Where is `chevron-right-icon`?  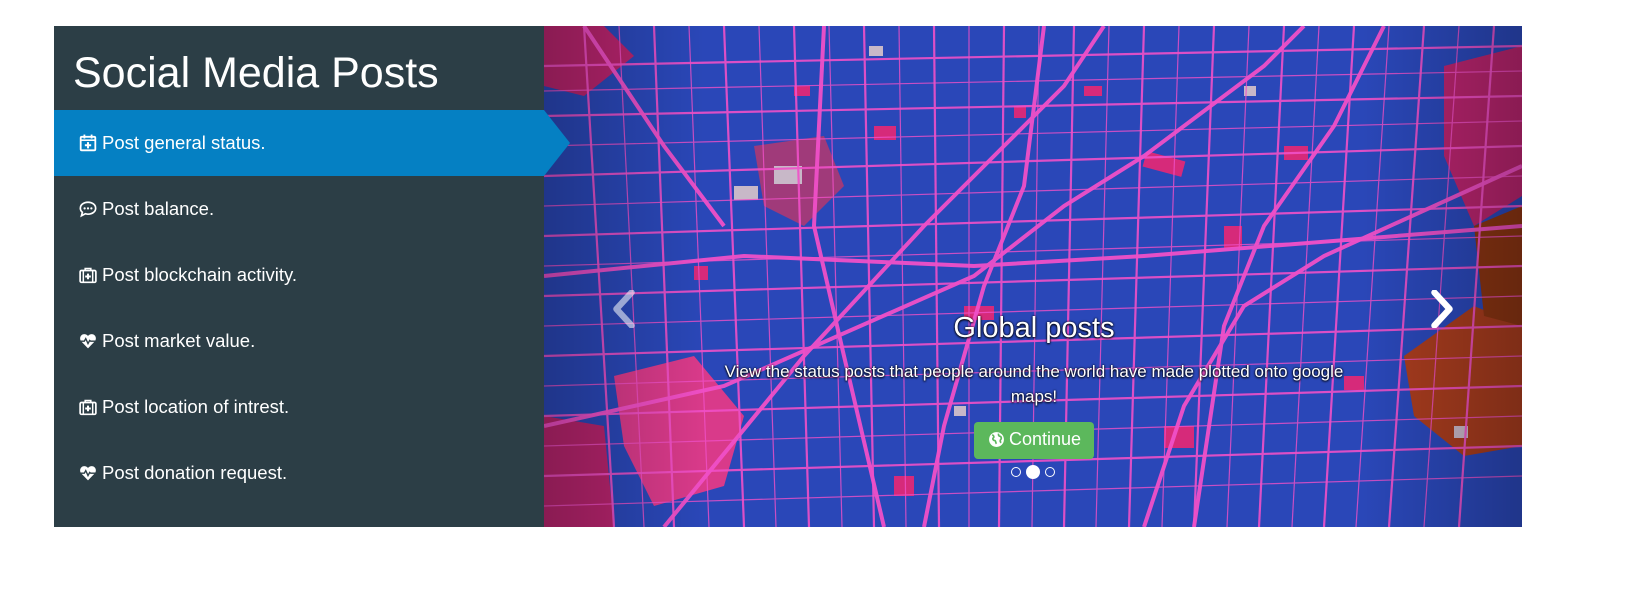
chevron-right-icon is located at coordinates (1442, 309).